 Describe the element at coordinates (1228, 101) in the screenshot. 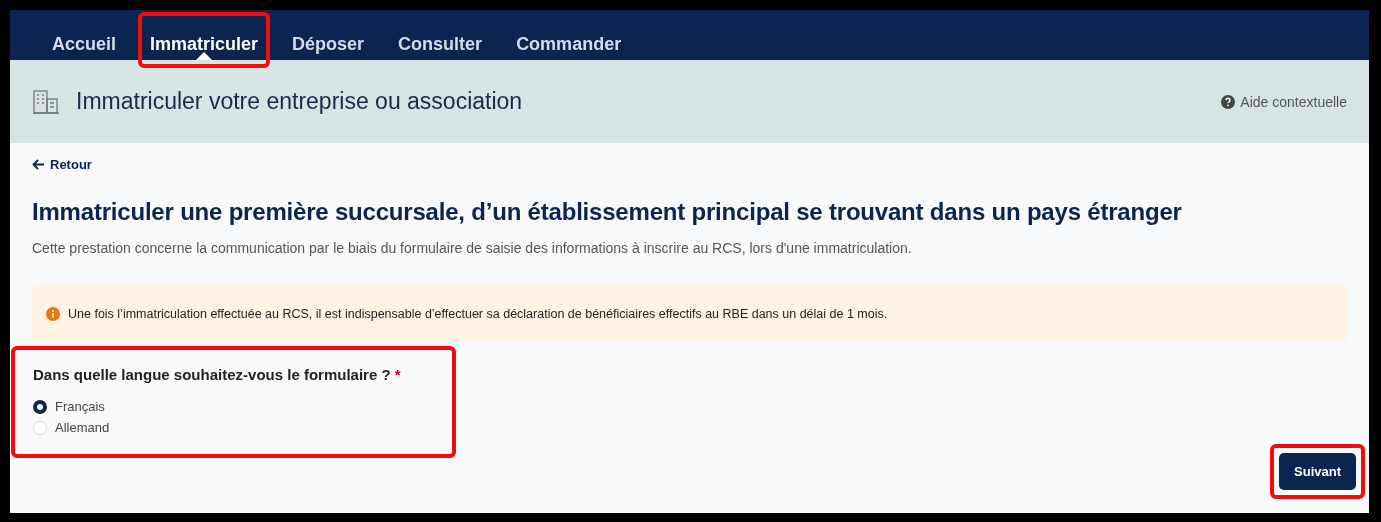

I see `help-icon` at that location.